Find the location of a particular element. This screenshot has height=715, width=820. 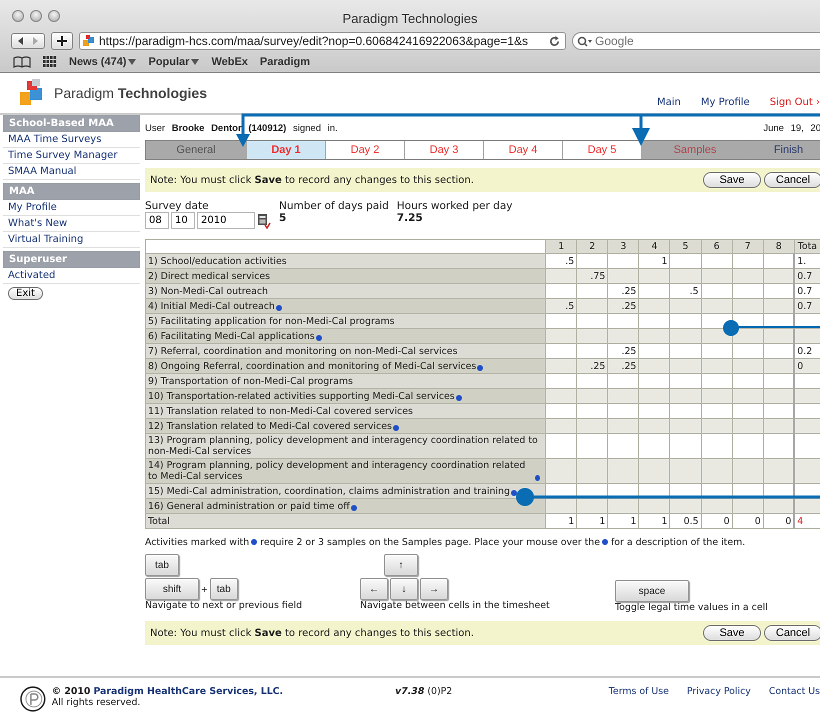

exit-button: Exit is located at coordinates (25, 293).